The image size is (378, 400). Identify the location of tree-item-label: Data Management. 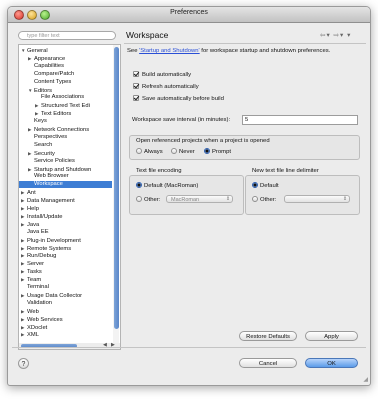
(51, 201).